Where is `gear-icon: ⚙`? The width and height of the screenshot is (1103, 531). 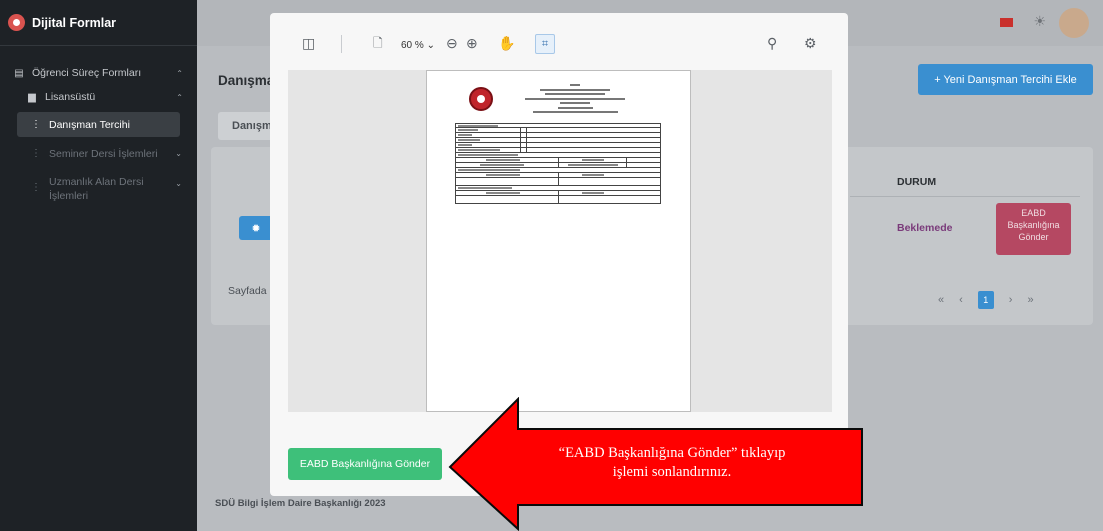
gear-icon: ⚙ is located at coordinates (810, 43).